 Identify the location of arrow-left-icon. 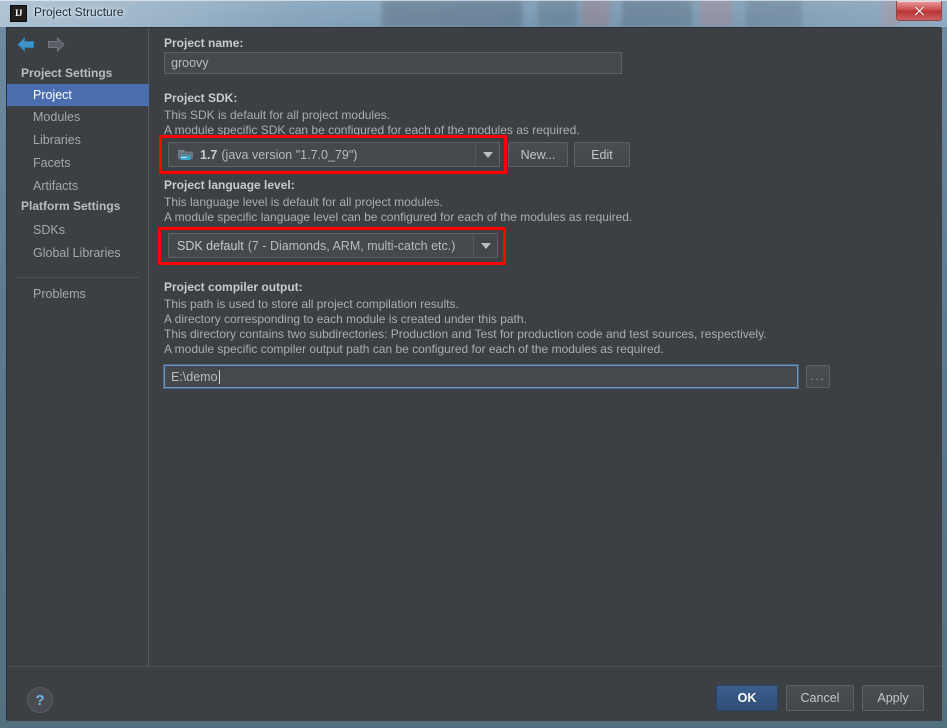
(26, 46).